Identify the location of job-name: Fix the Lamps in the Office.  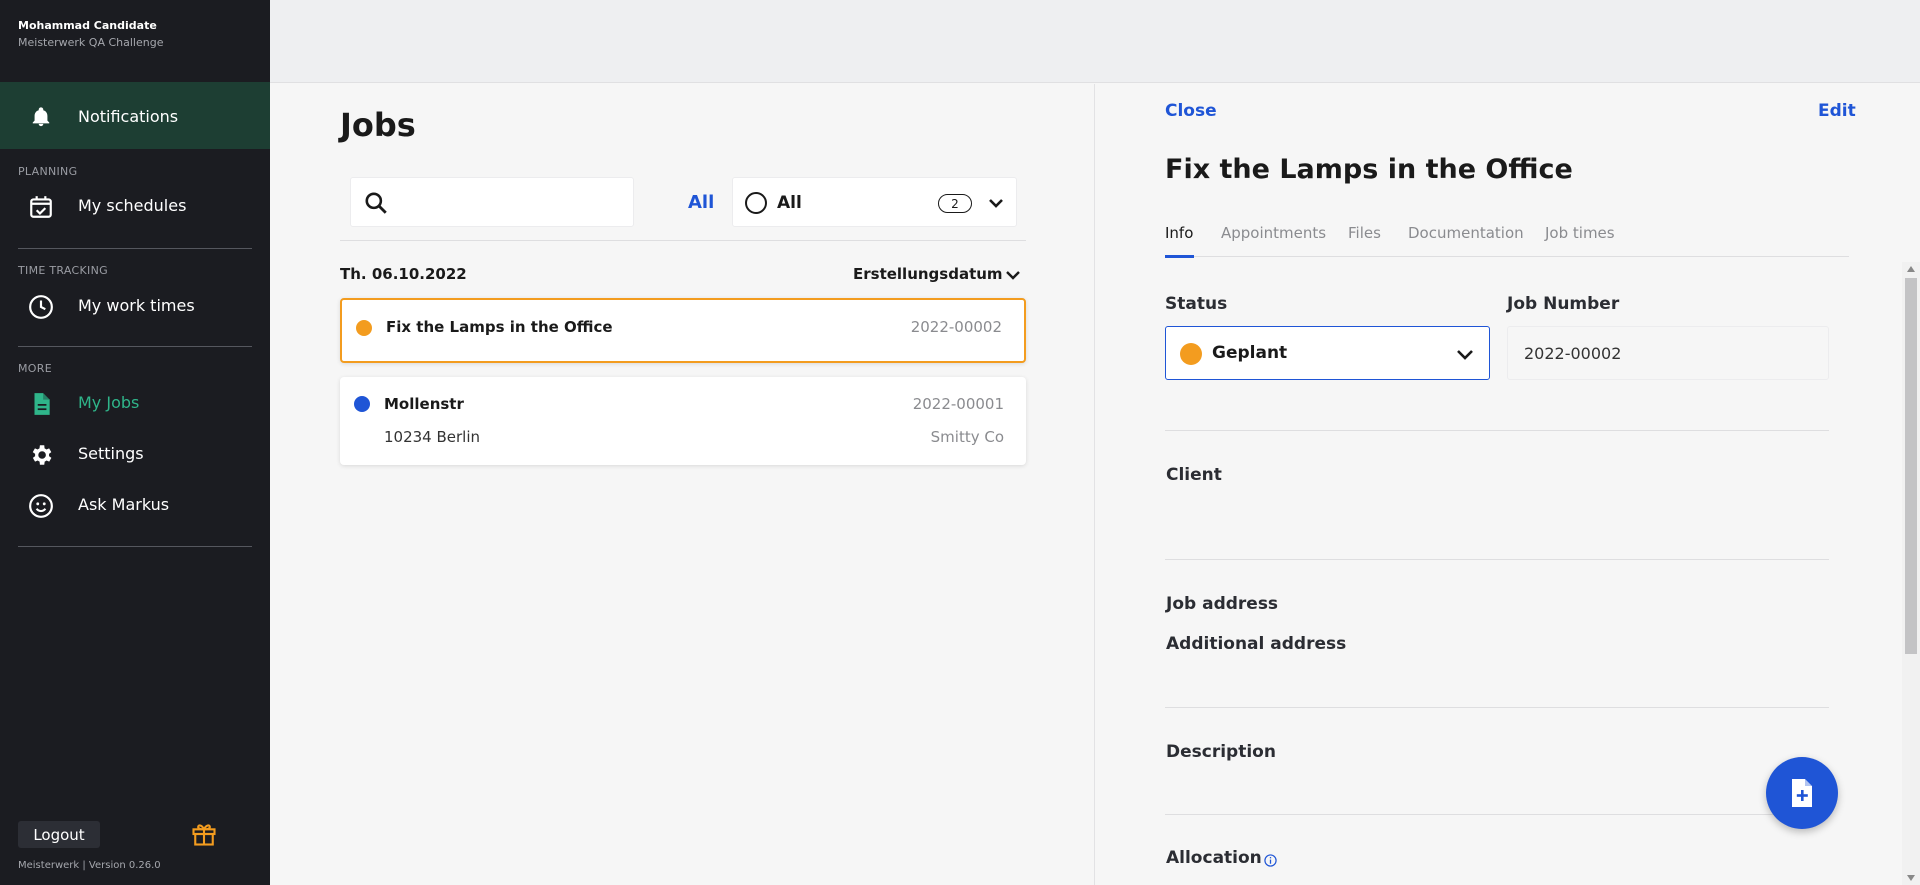
(499, 327).